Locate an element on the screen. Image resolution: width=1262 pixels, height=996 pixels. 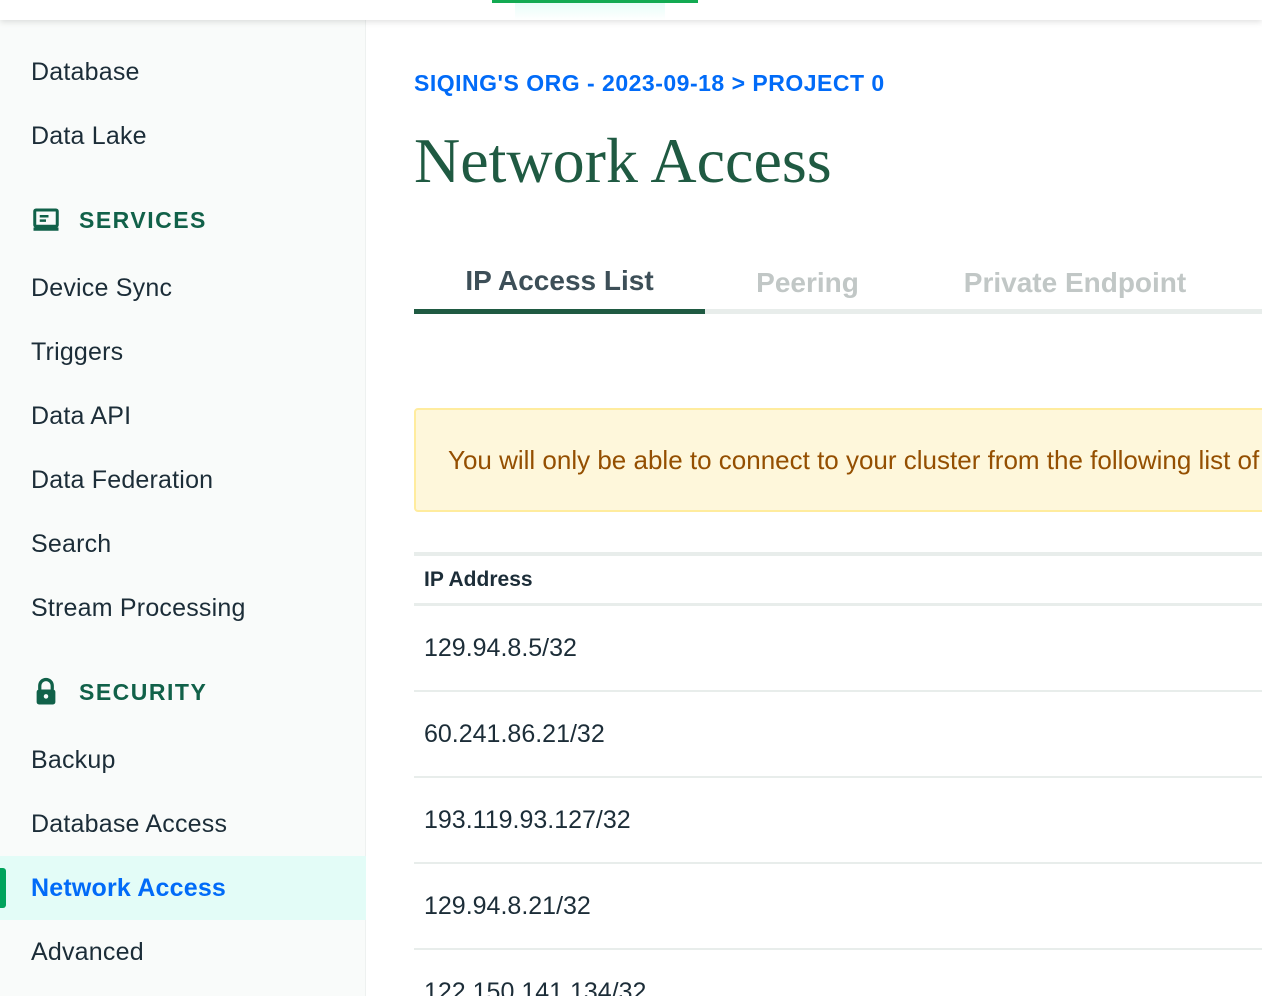
sidebar-item-label: Data API is located at coordinates (81, 415).